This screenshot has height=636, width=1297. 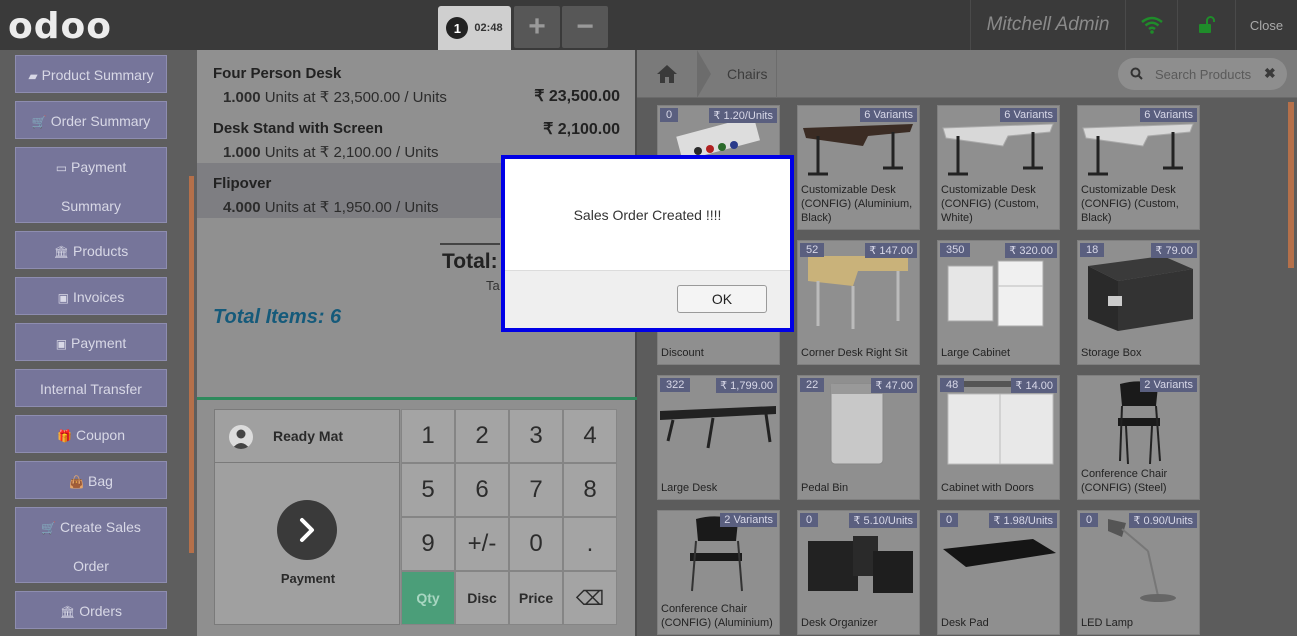 I want to click on product-card: 22 ₹ 47.00 Pedal Bin, so click(x=858, y=437).